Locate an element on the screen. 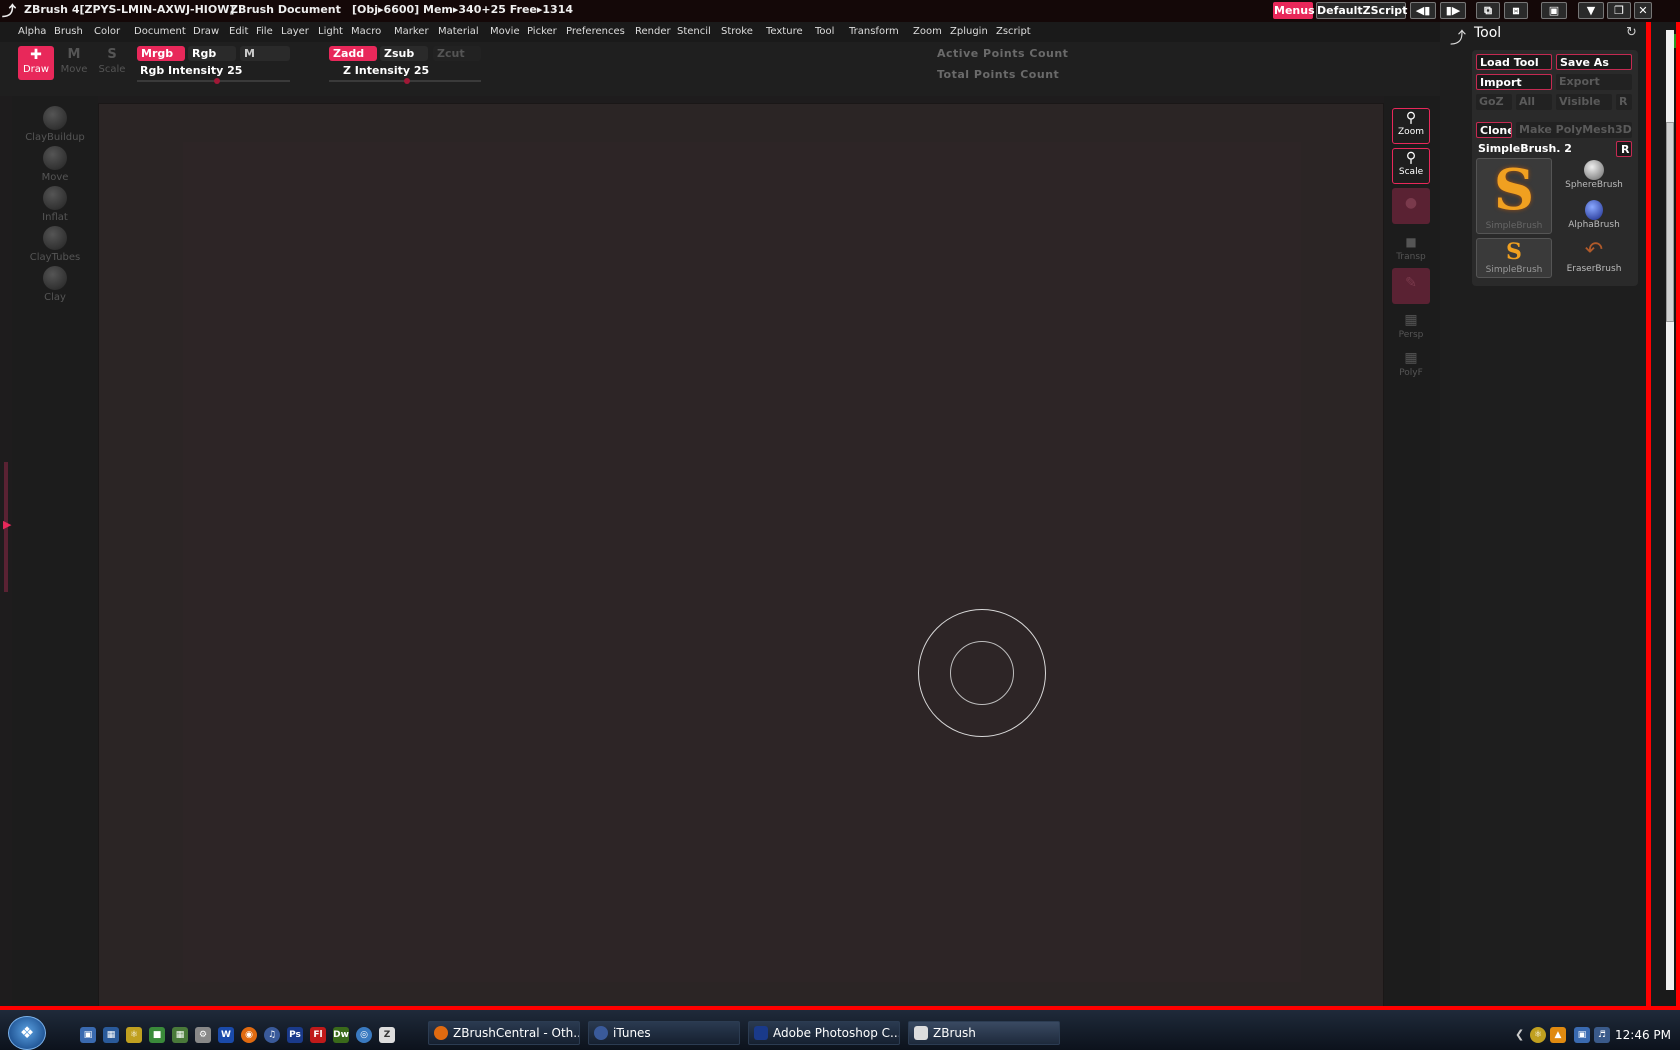  tool-thumb-eraserbrush: ↶ EraserBrush is located at coordinates (1594, 258).